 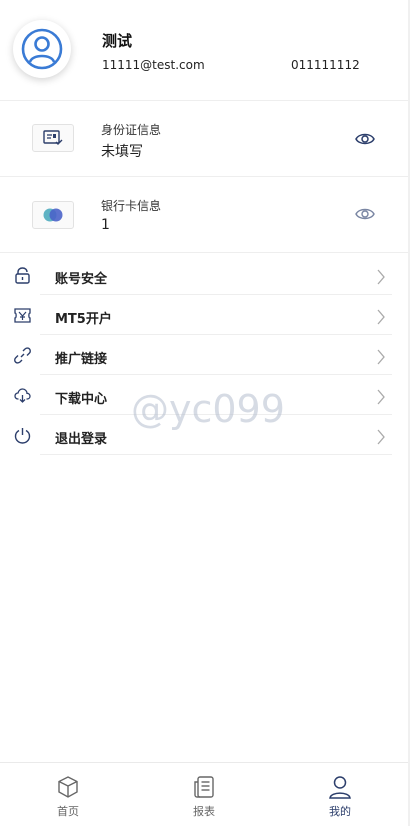 What do you see at coordinates (340, 787) in the screenshot?
I see `user-icon` at bounding box center [340, 787].